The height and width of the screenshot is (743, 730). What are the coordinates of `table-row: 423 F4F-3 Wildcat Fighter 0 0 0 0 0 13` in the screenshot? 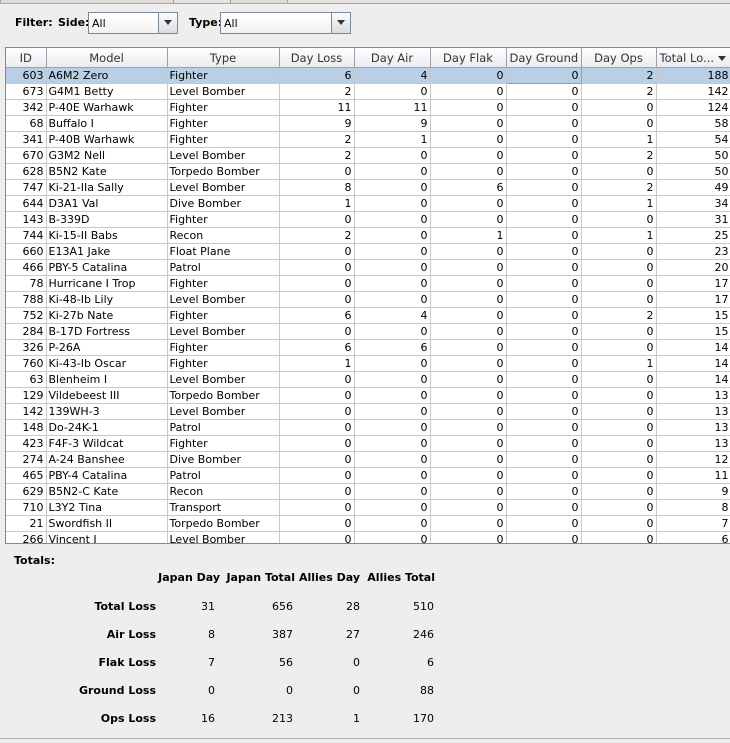 It's located at (368, 443).